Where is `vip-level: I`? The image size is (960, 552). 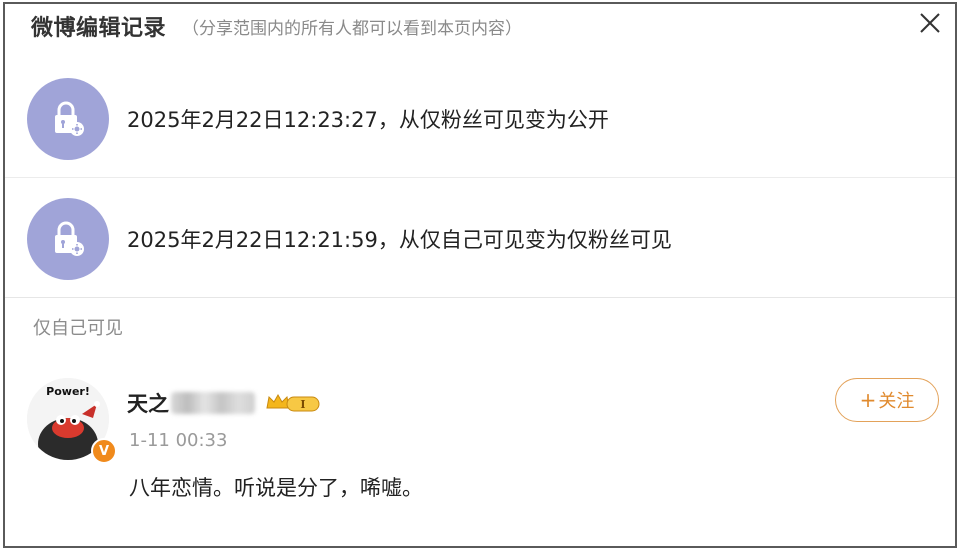 vip-level: I is located at coordinates (302, 404).